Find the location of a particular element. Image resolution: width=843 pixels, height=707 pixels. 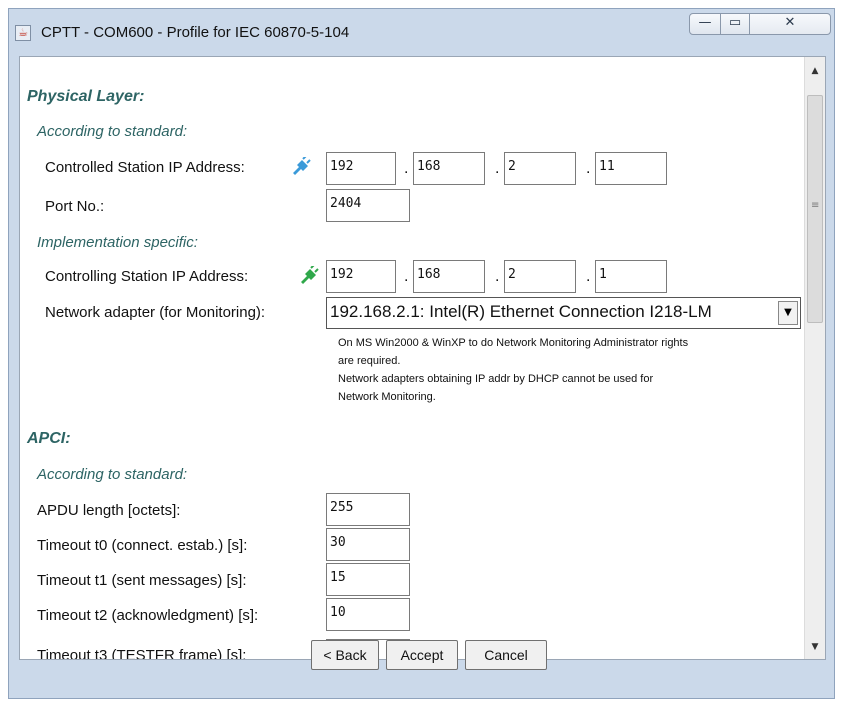

timeout-t3-label: Timeout t3 (TESTFR frame) [s]: is located at coordinates (142, 653).